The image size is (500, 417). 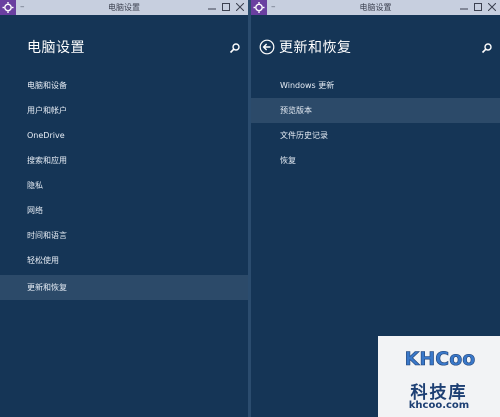 What do you see at coordinates (375, 110) in the screenshot?
I see `nav-item-preview-builds: 预览版本` at bounding box center [375, 110].